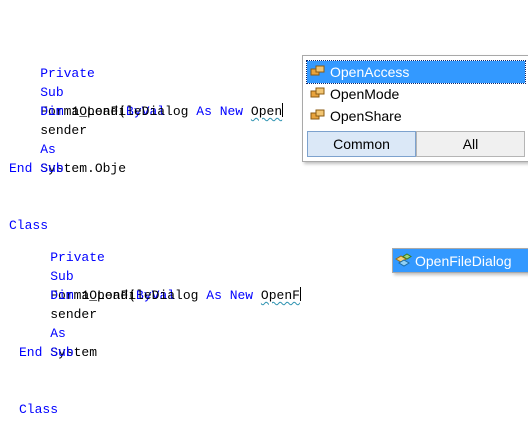  What do you see at coordinates (416, 72) in the screenshot?
I see `completion-item-openaccess: OpenAccess` at bounding box center [416, 72].